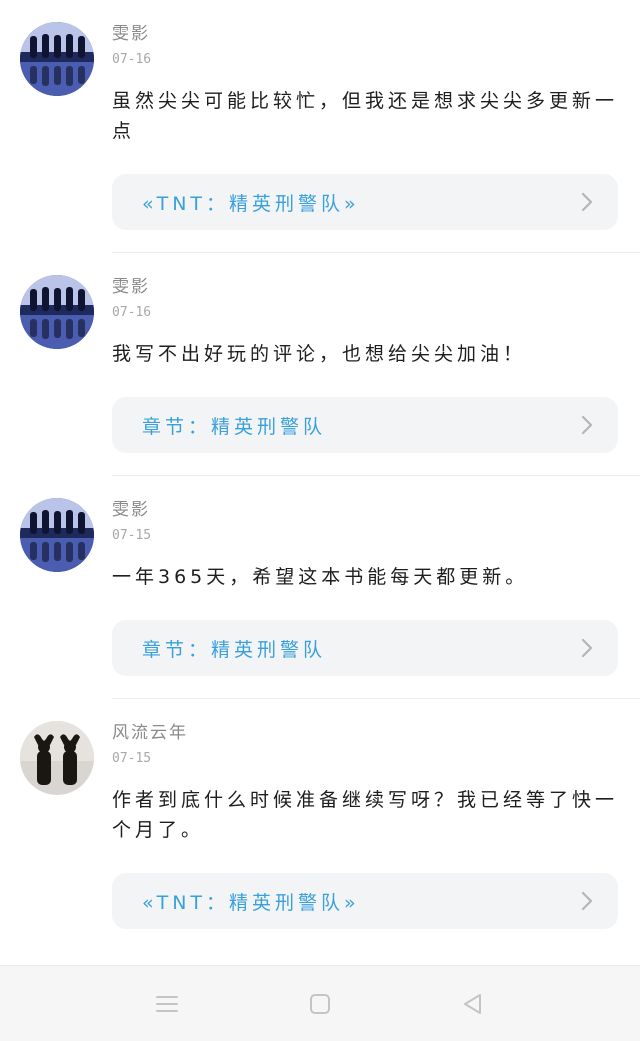 Image resolution: width=640 pixels, height=1041 pixels. I want to click on comment-text: 我写不出好玩的评论，也想给尖尖加油！, so click(319, 354).